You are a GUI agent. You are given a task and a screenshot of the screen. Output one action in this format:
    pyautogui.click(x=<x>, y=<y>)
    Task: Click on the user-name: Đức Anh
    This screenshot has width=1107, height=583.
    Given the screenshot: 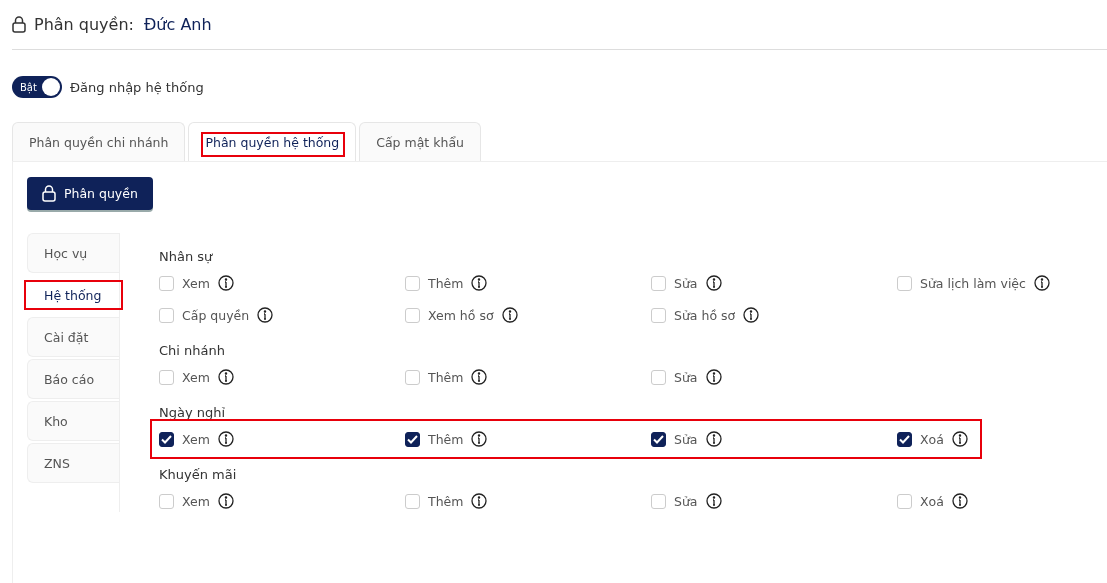 What is the action you would take?
    pyautogui.click(x=177, y=24)
    